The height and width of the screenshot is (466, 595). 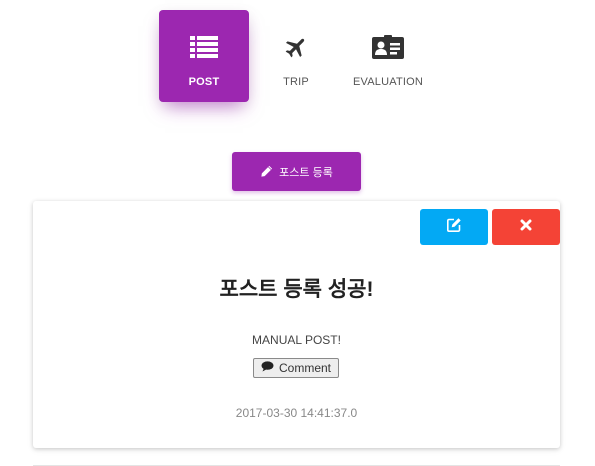 I want to click on register-post-button: 포스트 등록, so click(x=296, y=171).